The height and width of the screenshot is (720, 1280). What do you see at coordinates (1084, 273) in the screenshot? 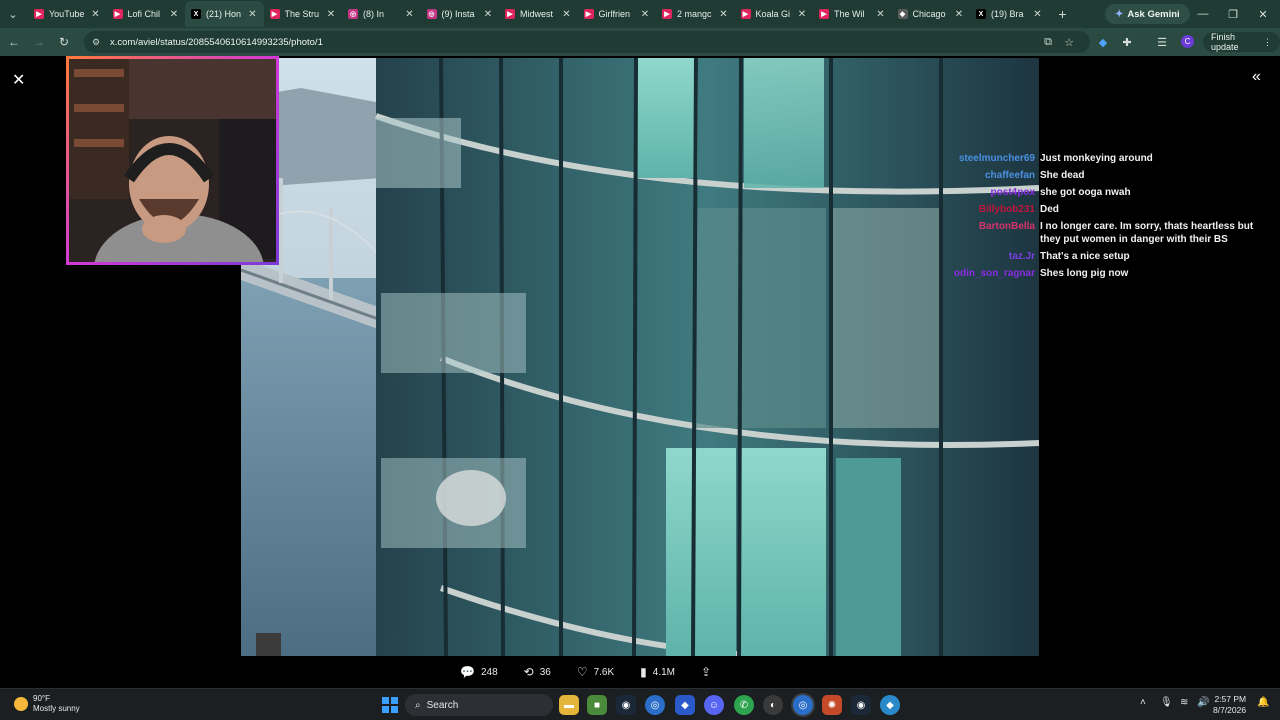
I see `chat-text: Shes long pig now` at bounding box center [1084, 273].